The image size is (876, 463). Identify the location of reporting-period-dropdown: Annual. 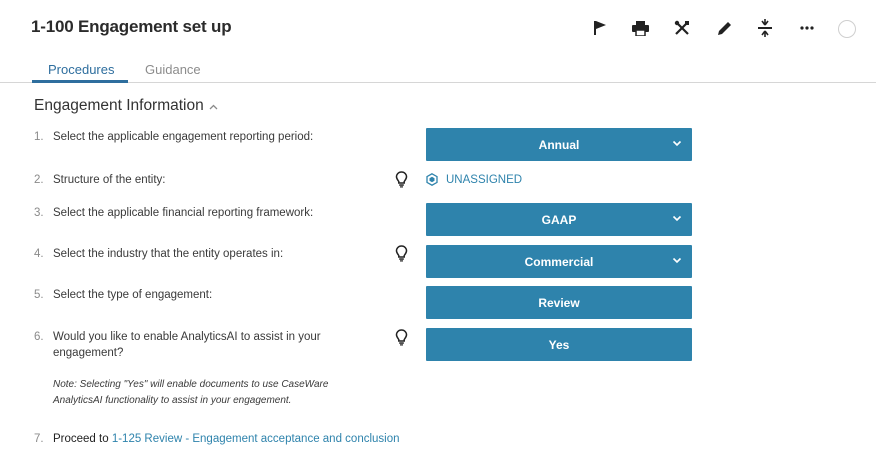
(559, 144).